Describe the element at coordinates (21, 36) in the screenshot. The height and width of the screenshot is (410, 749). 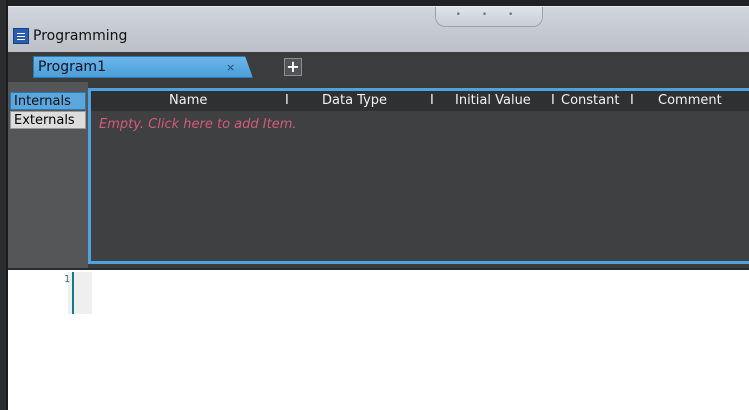
I see `programming-window-icon` at that location.